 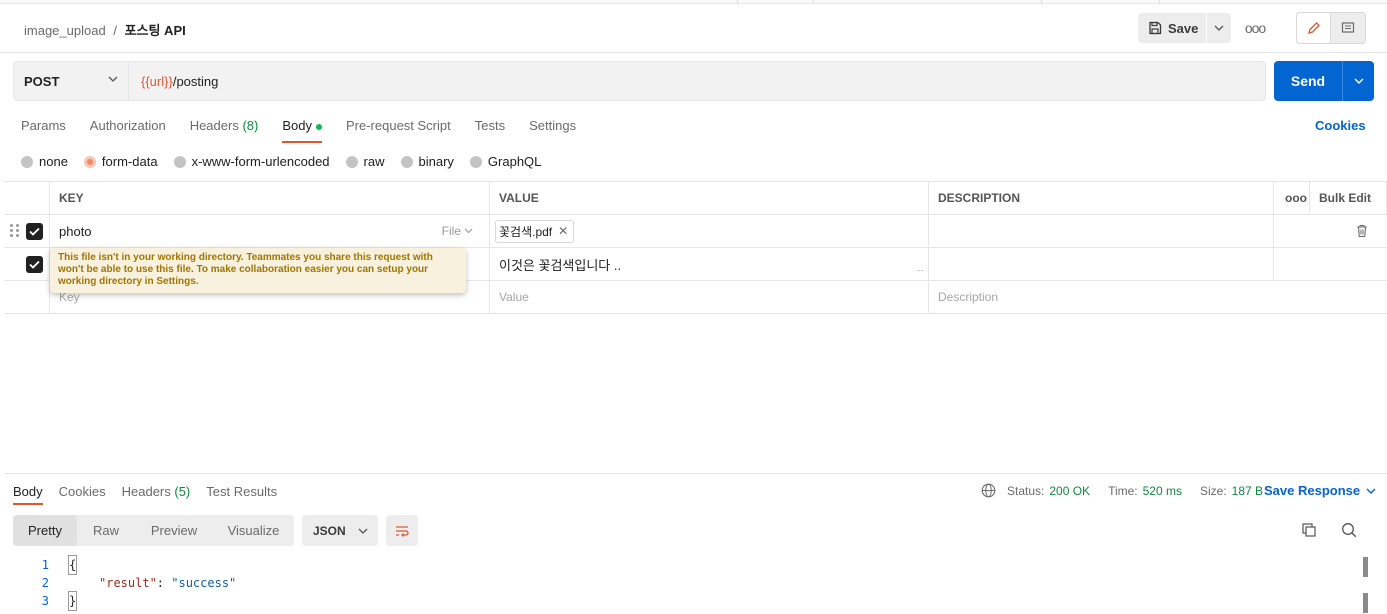 I want to click on tab-settings: Settings, so click(x=552, y=129).